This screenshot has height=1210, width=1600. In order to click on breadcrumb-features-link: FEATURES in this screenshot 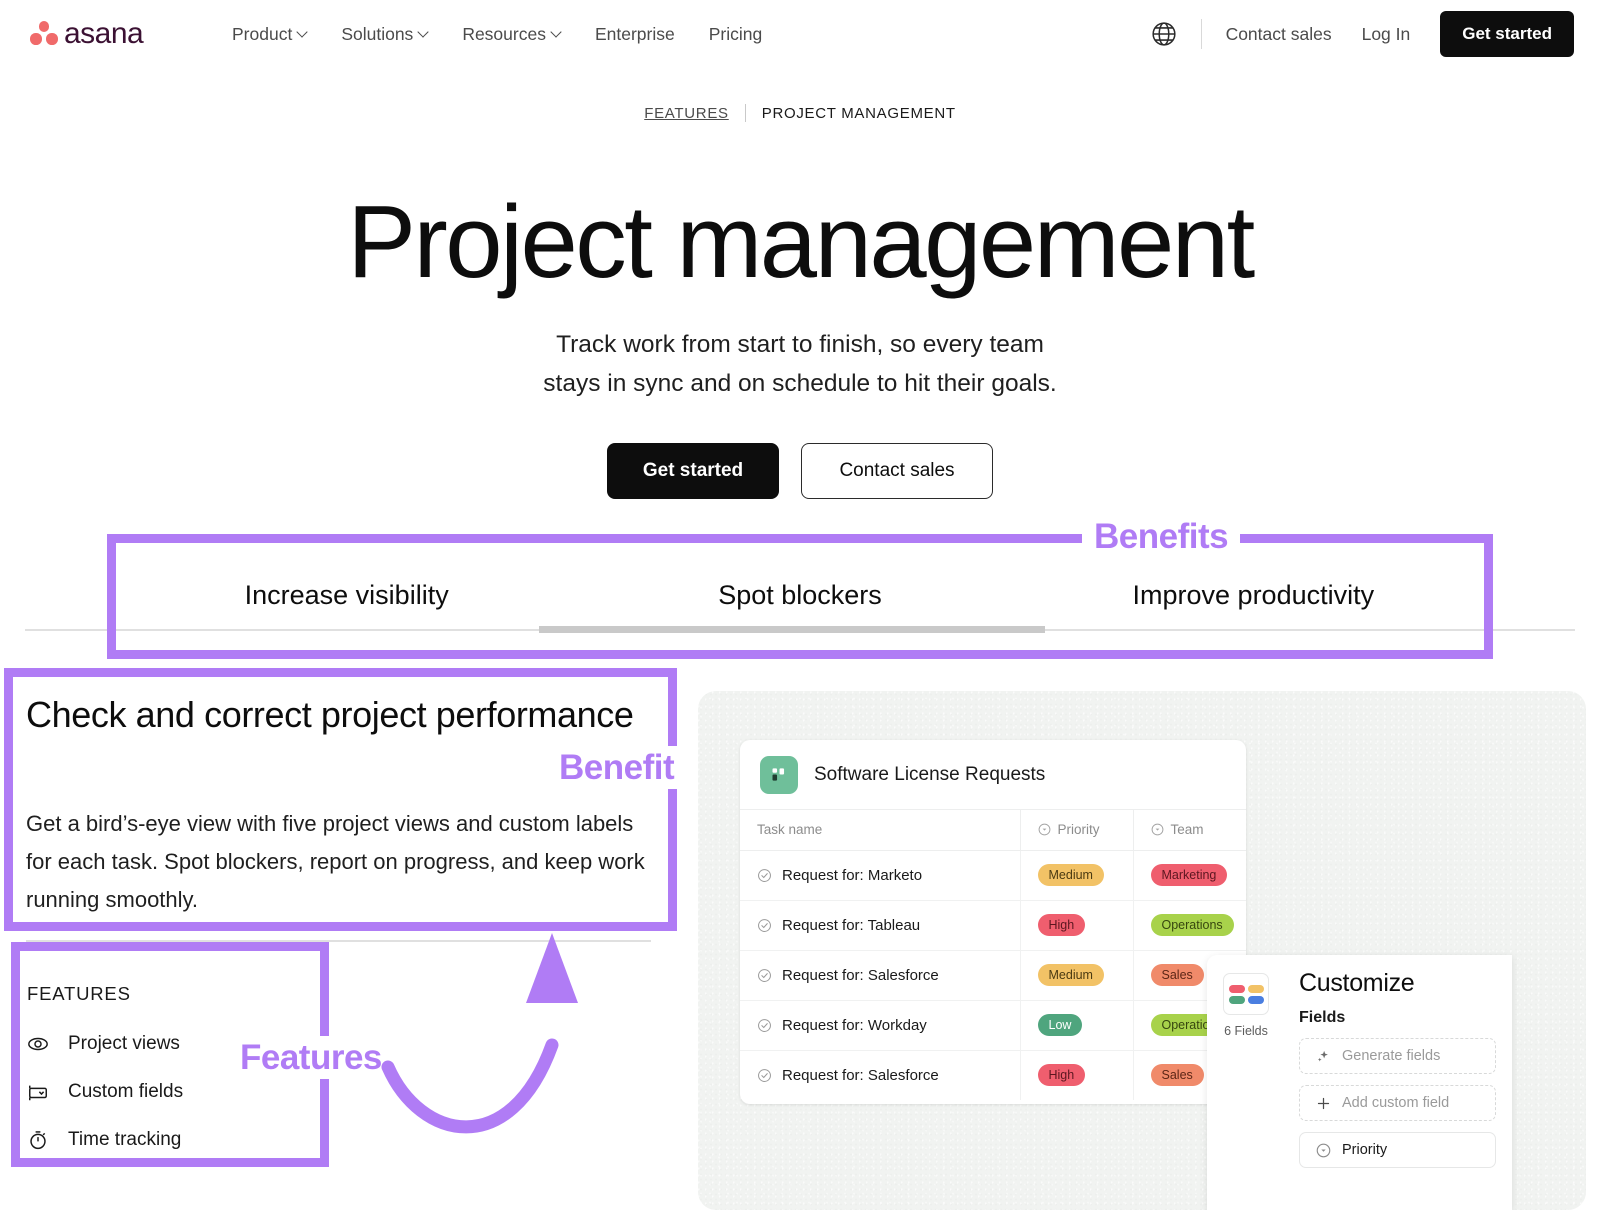, I will do `click(686, 113)`.